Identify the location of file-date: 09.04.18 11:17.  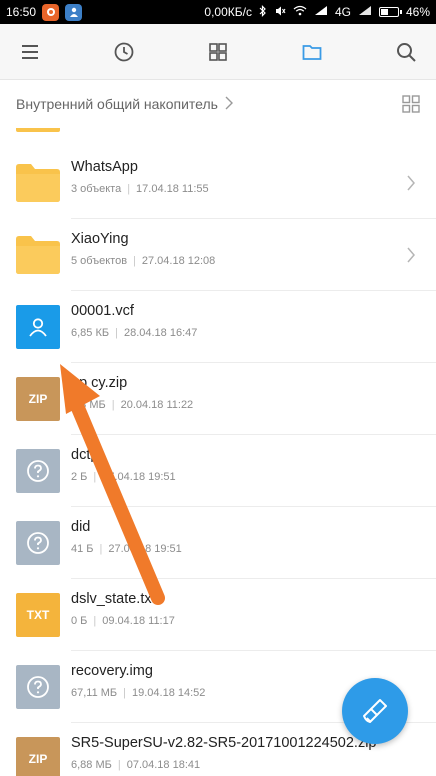
(138, 621).